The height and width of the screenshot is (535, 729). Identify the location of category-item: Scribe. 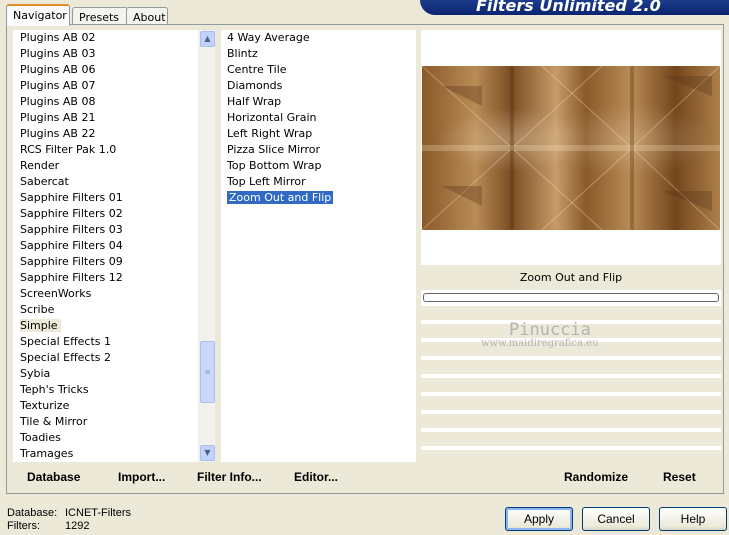
(114, 310).